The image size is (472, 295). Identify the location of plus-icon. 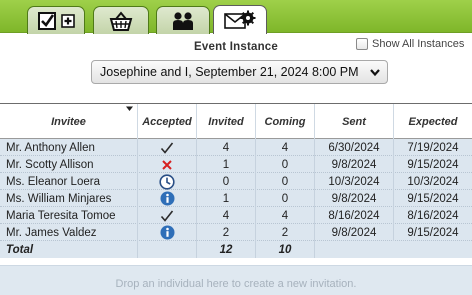
(68, 20).